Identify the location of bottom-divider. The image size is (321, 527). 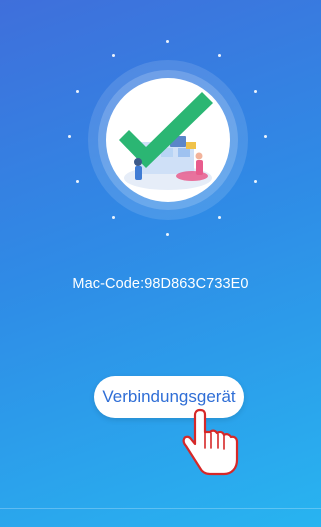
(160, 508).